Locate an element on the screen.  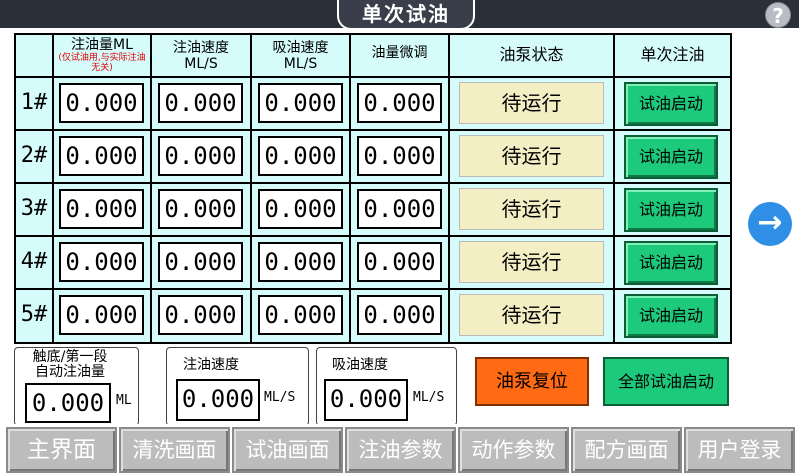
inject-speed-unit: ML/S is located at coordinates (280, 397).